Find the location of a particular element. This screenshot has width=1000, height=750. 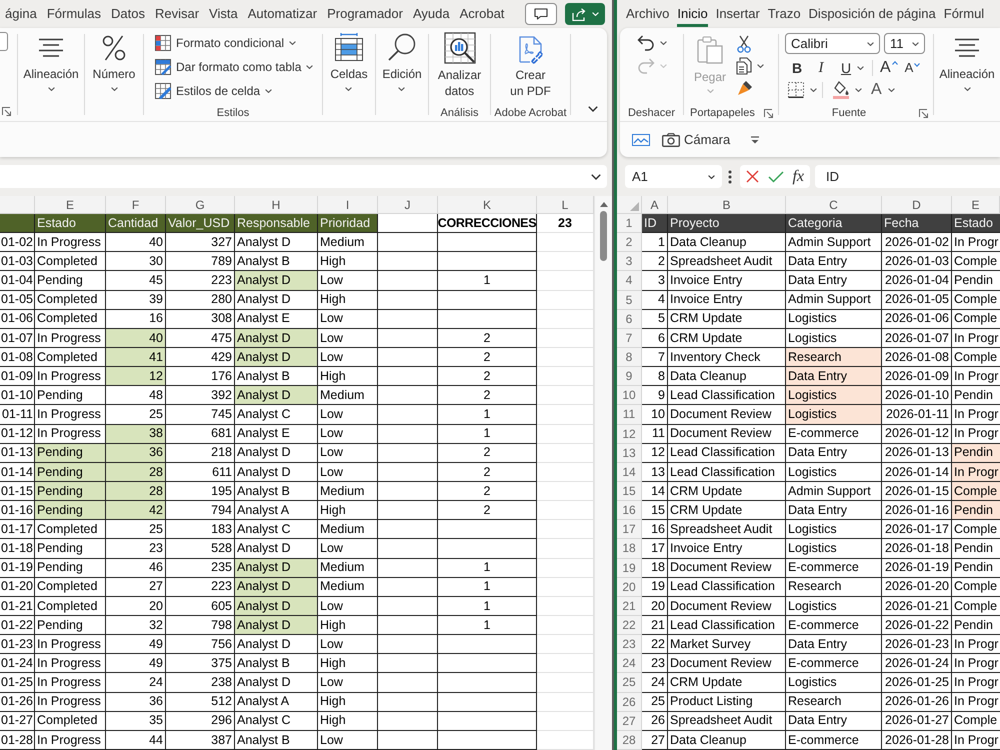

insert-function-button: fx is located at coordinates (798, 176).